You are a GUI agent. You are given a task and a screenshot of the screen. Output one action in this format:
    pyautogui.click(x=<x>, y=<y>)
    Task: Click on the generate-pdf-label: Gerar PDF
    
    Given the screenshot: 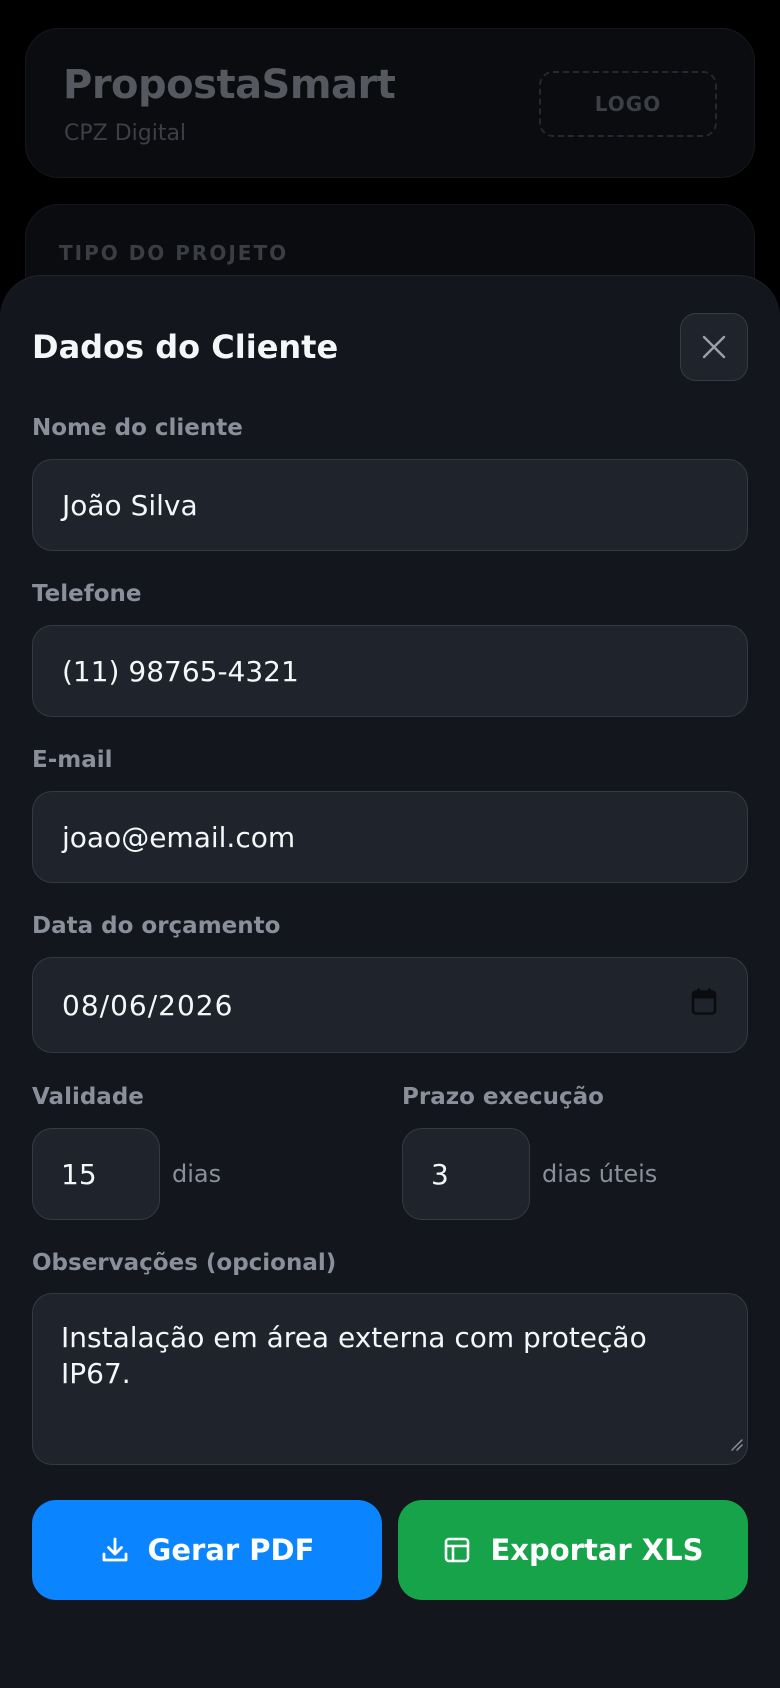 What is the action you would take?
    pyautogui.click(x=231, y=1550)
    